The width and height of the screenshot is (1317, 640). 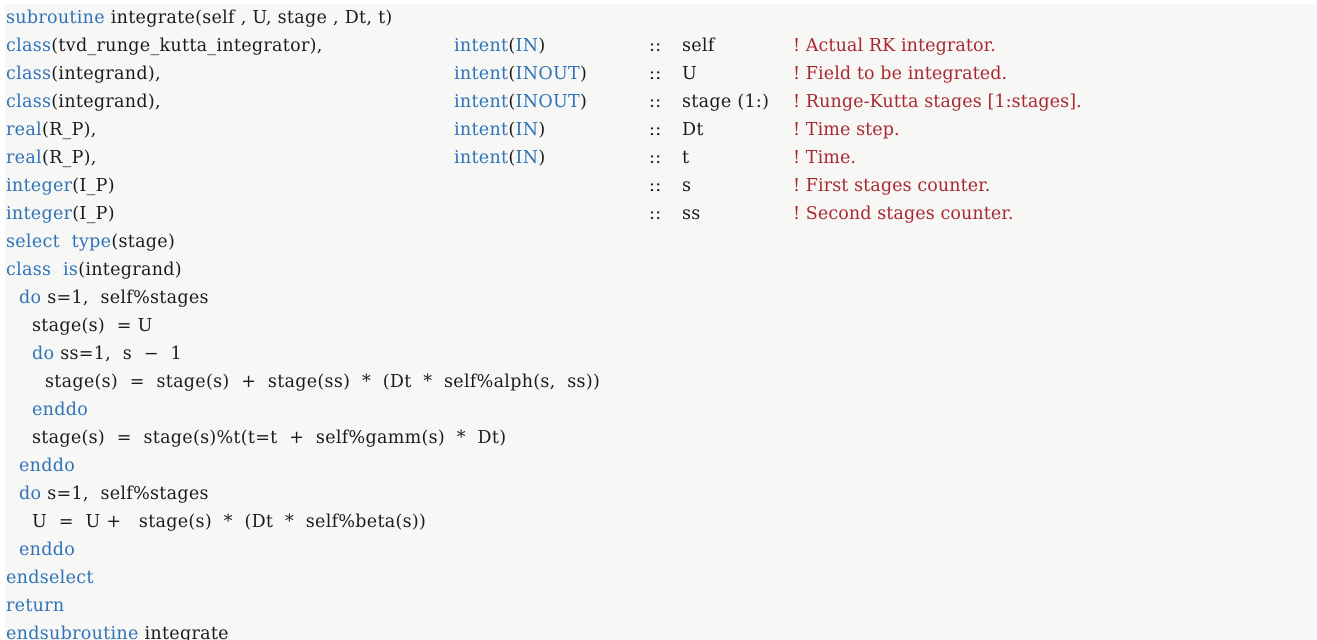 What do you see at coordinates (846, 130) in the screenshot?
I see `code-comment: ! Time step.` at bounding box center [846, 130].